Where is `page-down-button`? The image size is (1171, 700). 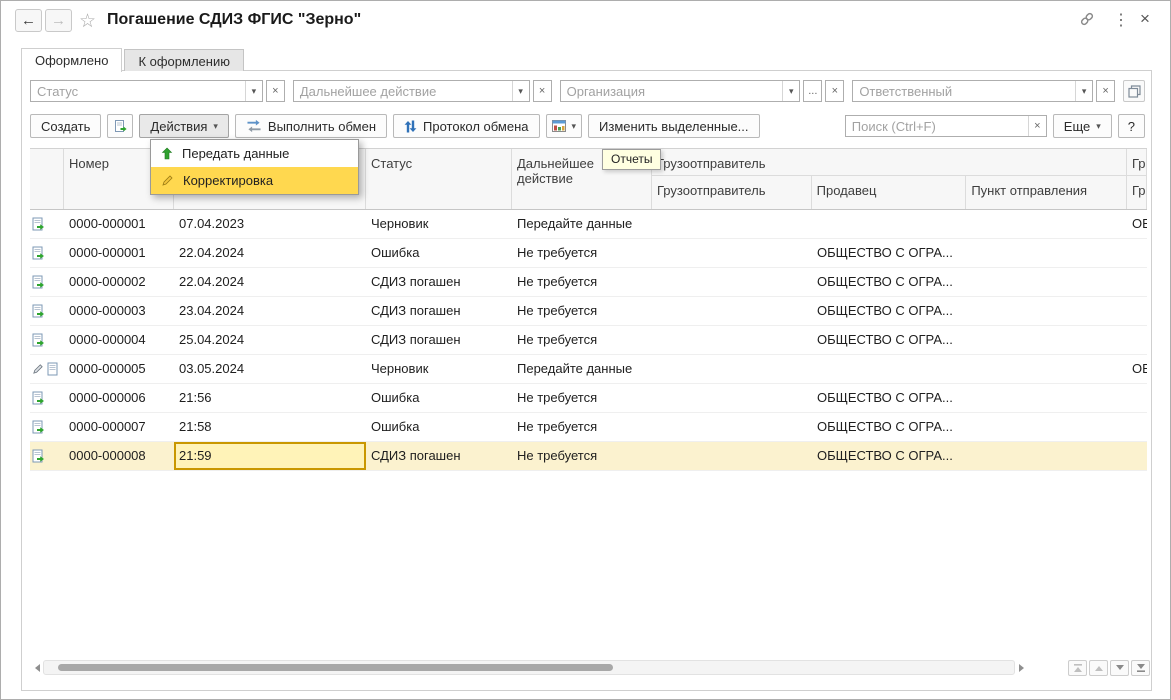 page-down-button is located at coordinates (1119, 668).